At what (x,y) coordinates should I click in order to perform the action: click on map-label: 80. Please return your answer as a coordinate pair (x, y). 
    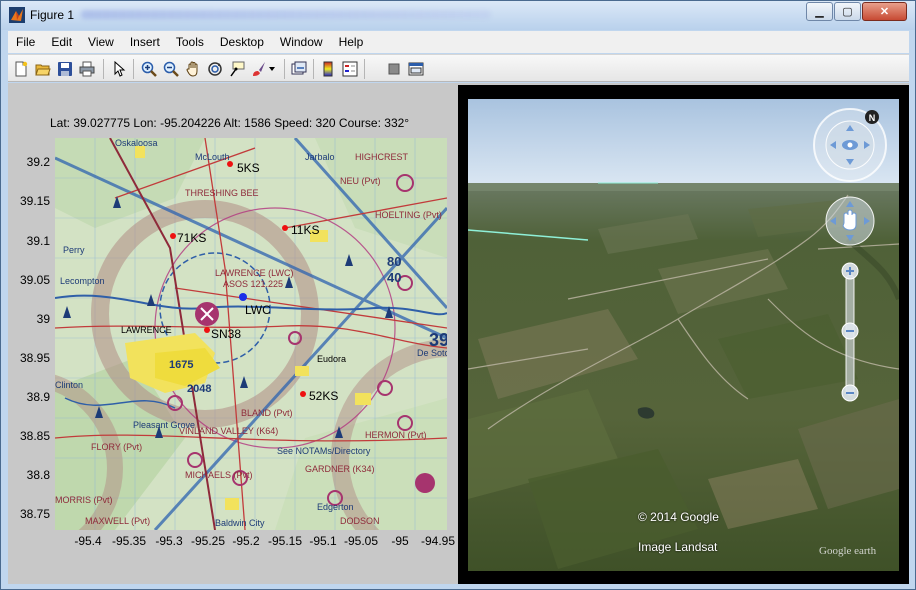
    Looking at the image, I should click on (394, 261).